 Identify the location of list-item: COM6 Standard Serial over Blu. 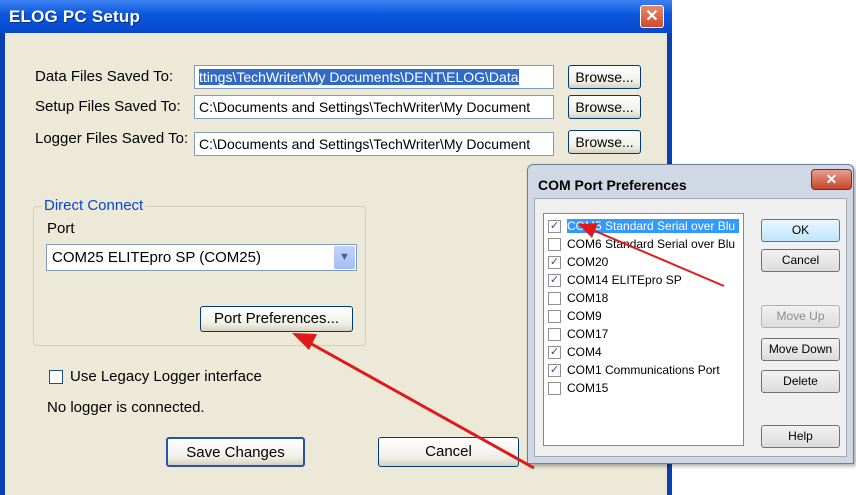
(644, 245).